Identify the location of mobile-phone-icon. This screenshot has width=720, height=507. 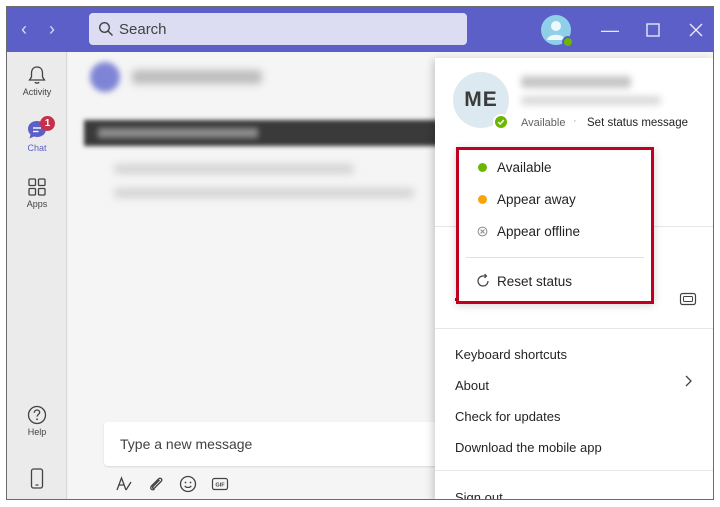
(37, 478).